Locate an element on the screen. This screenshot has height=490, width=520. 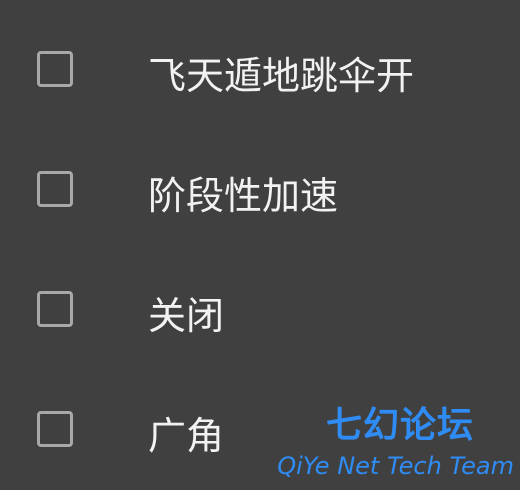
option-label-close: 关闭 is located at coordinates (186, 316).